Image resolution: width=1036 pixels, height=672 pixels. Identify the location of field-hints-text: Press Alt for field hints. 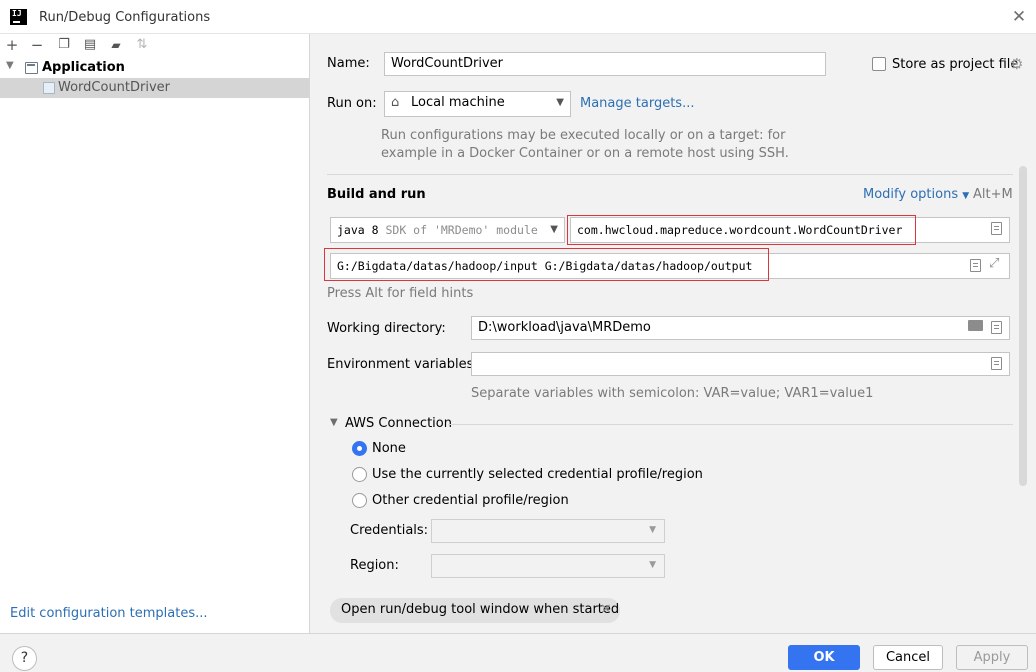
(400, 293).